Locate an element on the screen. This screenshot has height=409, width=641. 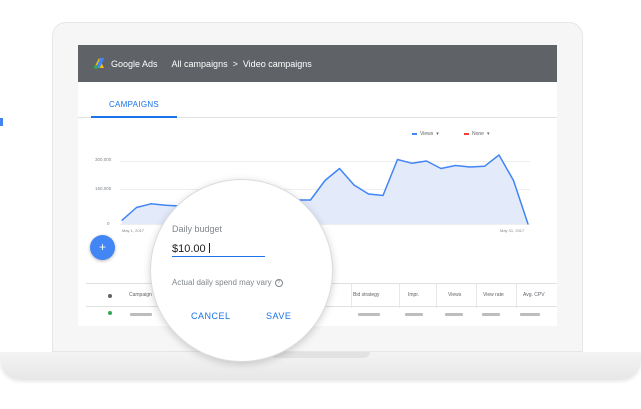
column-impressions: Impr. is located at coordinates (413, 295).